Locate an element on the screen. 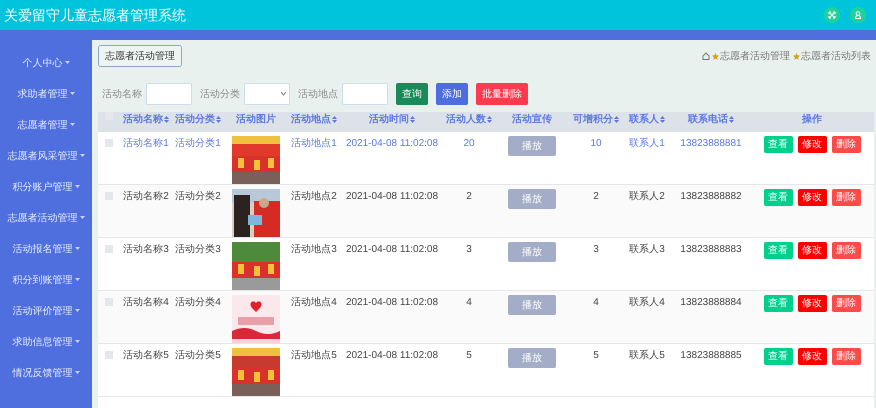 The width and height of the screenshot is (876, 408). delete-button: 批量删除 is located at coordinates (502, 94).